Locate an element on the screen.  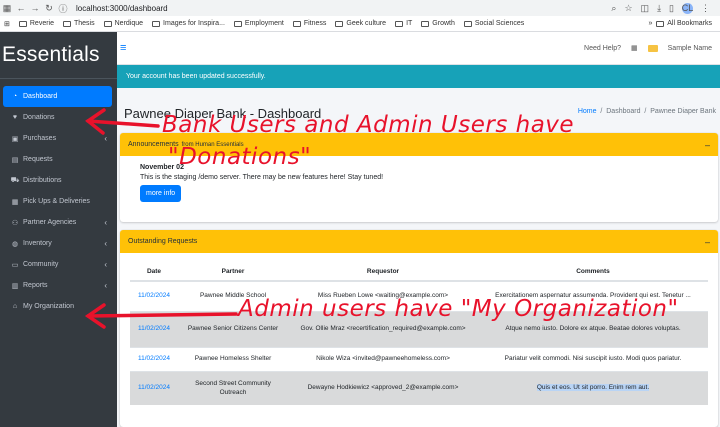
annotation-arrow-donations is located at coordinates (122, 121).